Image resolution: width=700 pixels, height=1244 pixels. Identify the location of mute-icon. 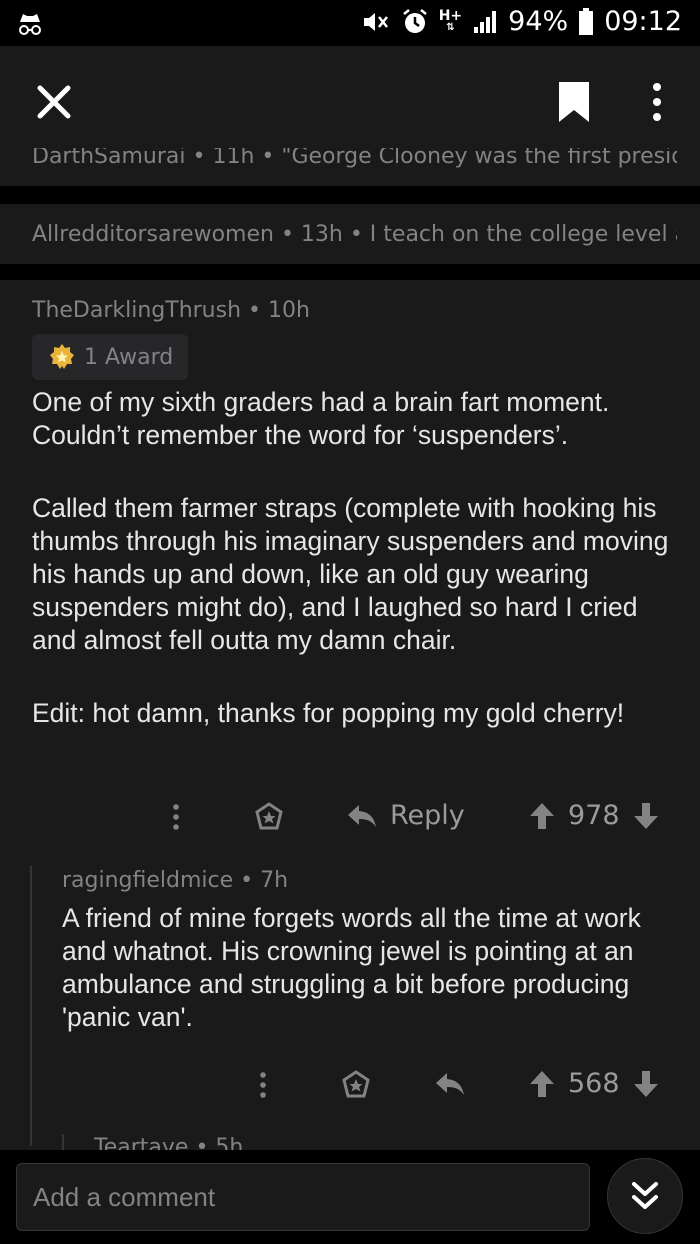
(376, 22).